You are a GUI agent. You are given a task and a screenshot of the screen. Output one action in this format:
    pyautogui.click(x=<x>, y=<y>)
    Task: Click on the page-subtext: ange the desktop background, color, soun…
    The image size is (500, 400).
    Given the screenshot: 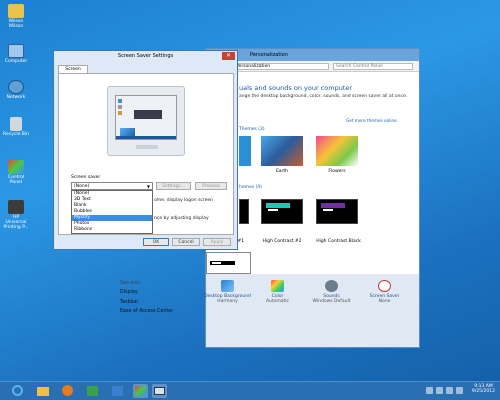 What is the action you would take?
    pyautogui.click(x=323, y=96)
    